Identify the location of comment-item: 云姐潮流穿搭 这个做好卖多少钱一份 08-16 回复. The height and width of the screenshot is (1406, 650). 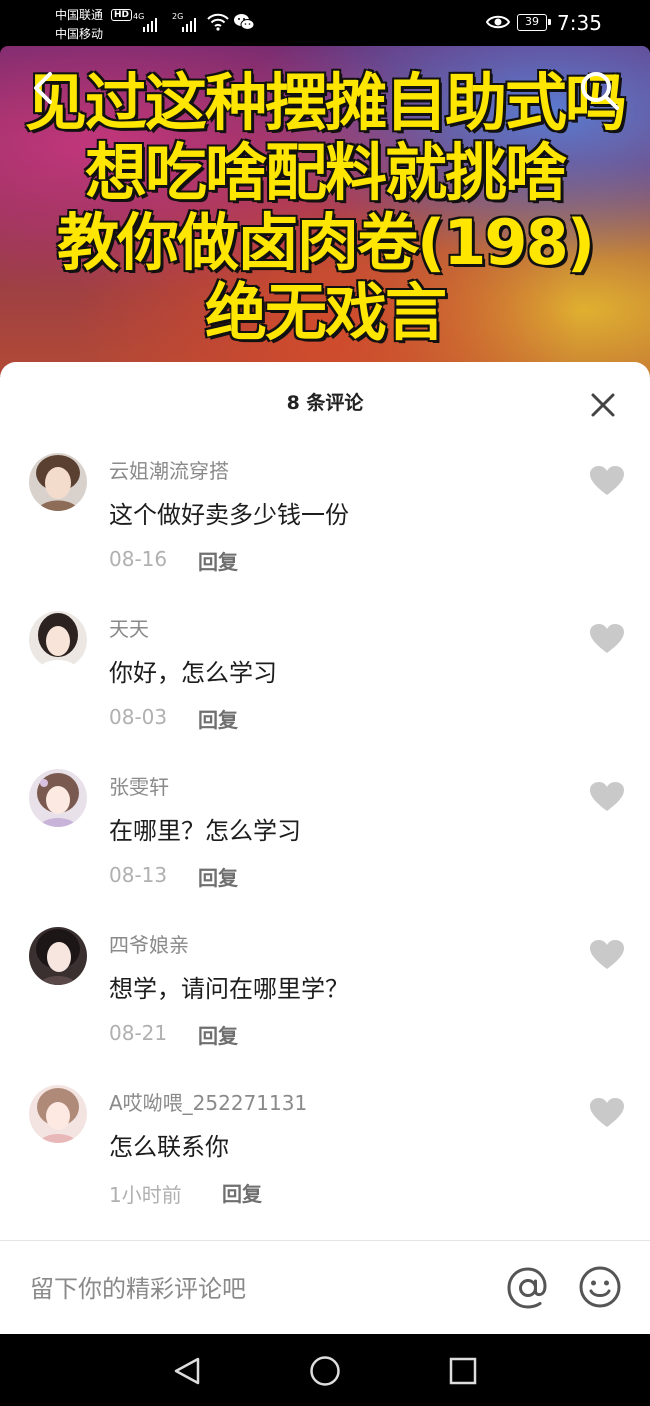
(325, 528).